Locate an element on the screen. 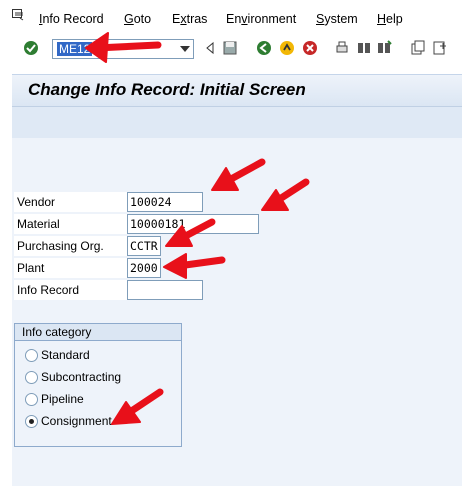 The width and height of the screenshot is (462, 486). purch-org-label: Purchasing Org. is located at coordinates (60, 246).